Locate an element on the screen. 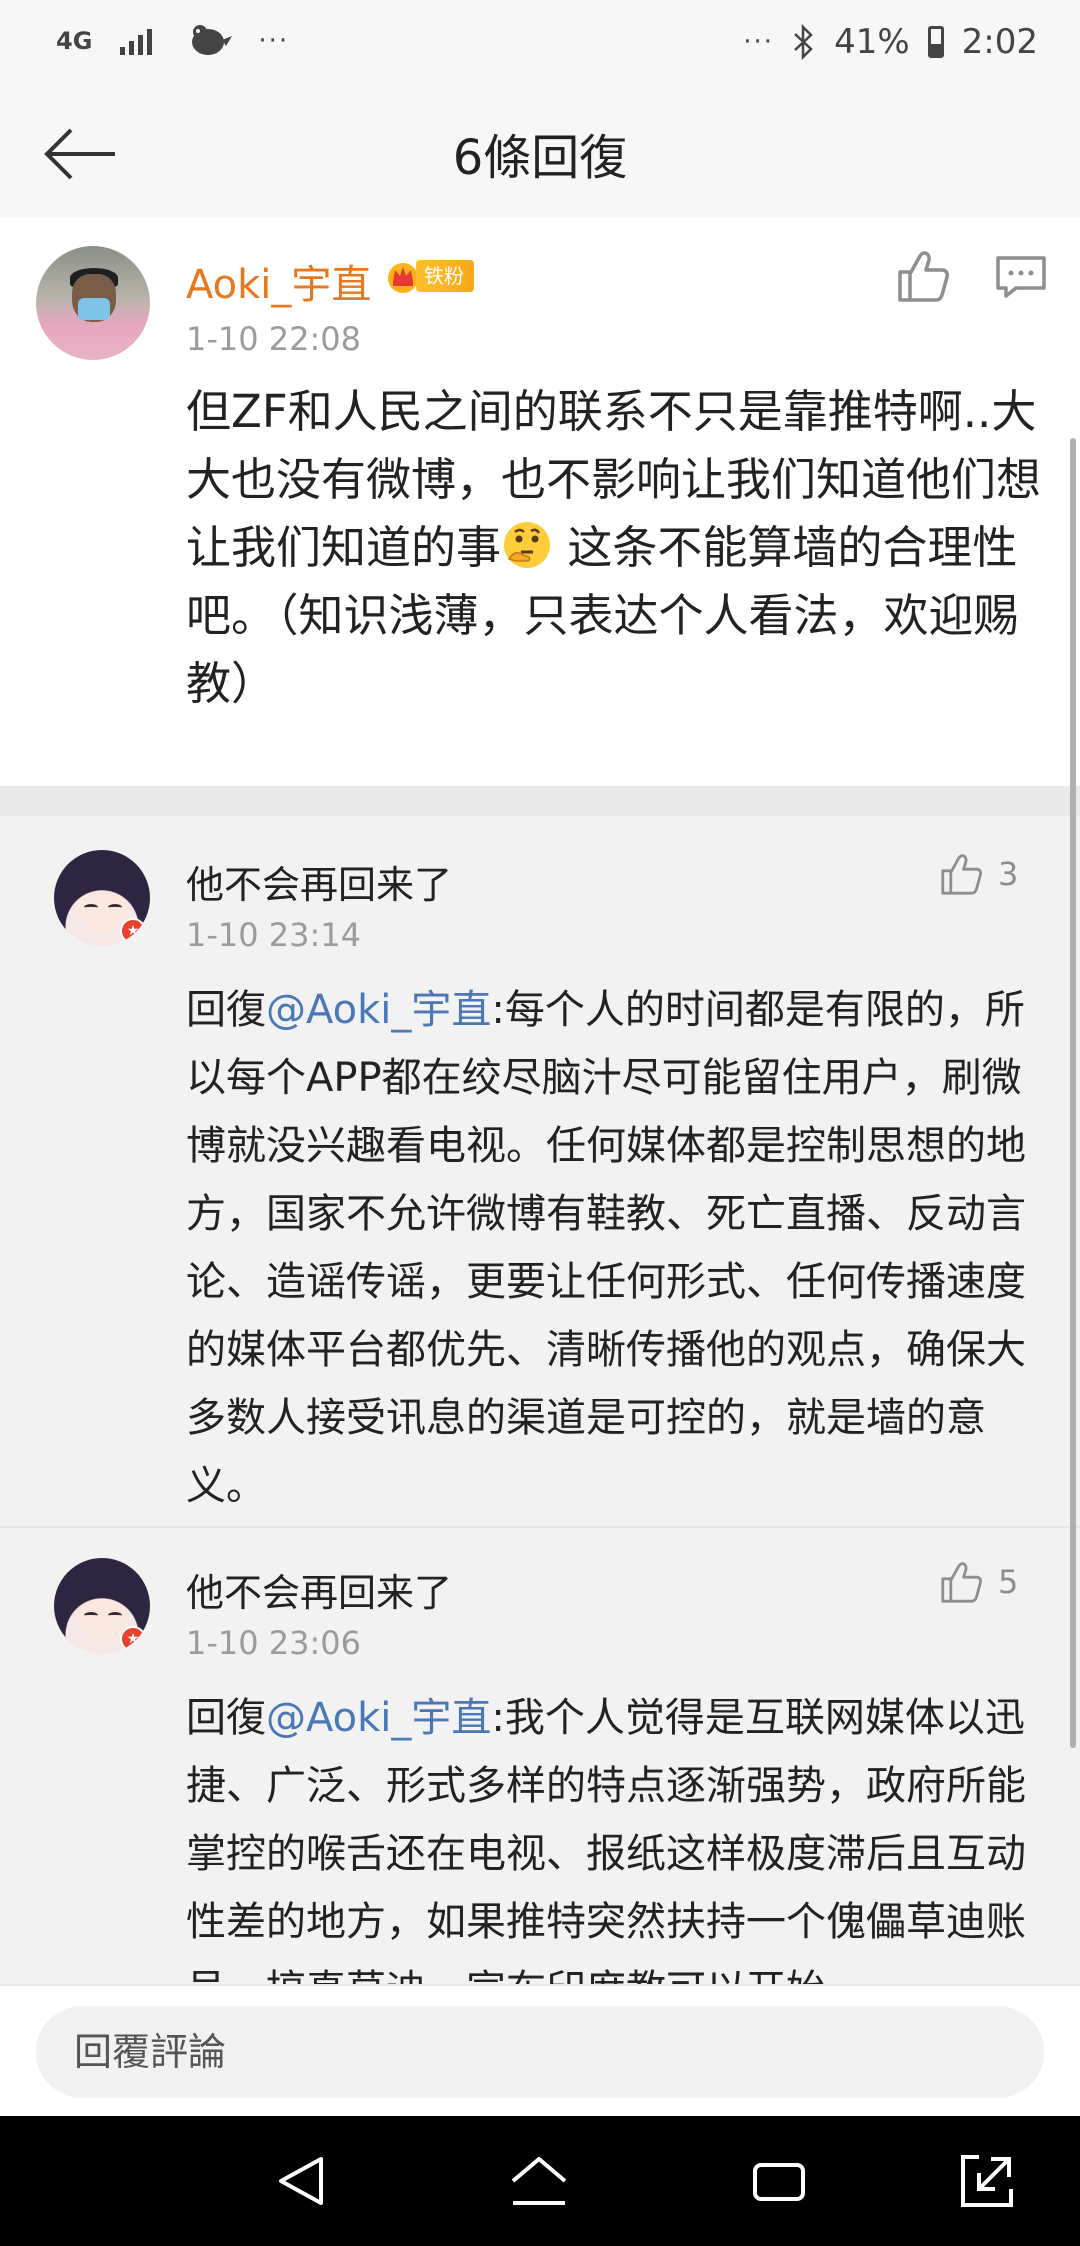  avatar is located at coordinates (93, 303).